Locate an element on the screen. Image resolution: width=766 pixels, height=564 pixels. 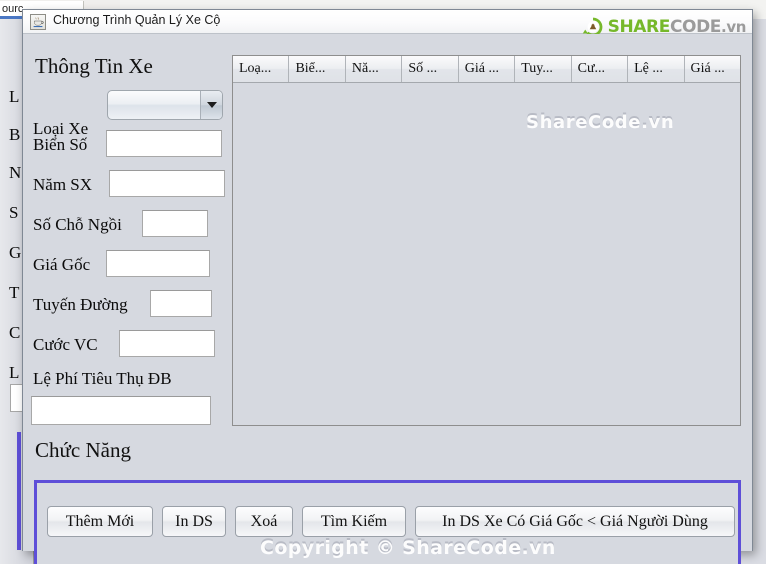
label-license-plate: Biển Số is located at coordinates (60, 144).